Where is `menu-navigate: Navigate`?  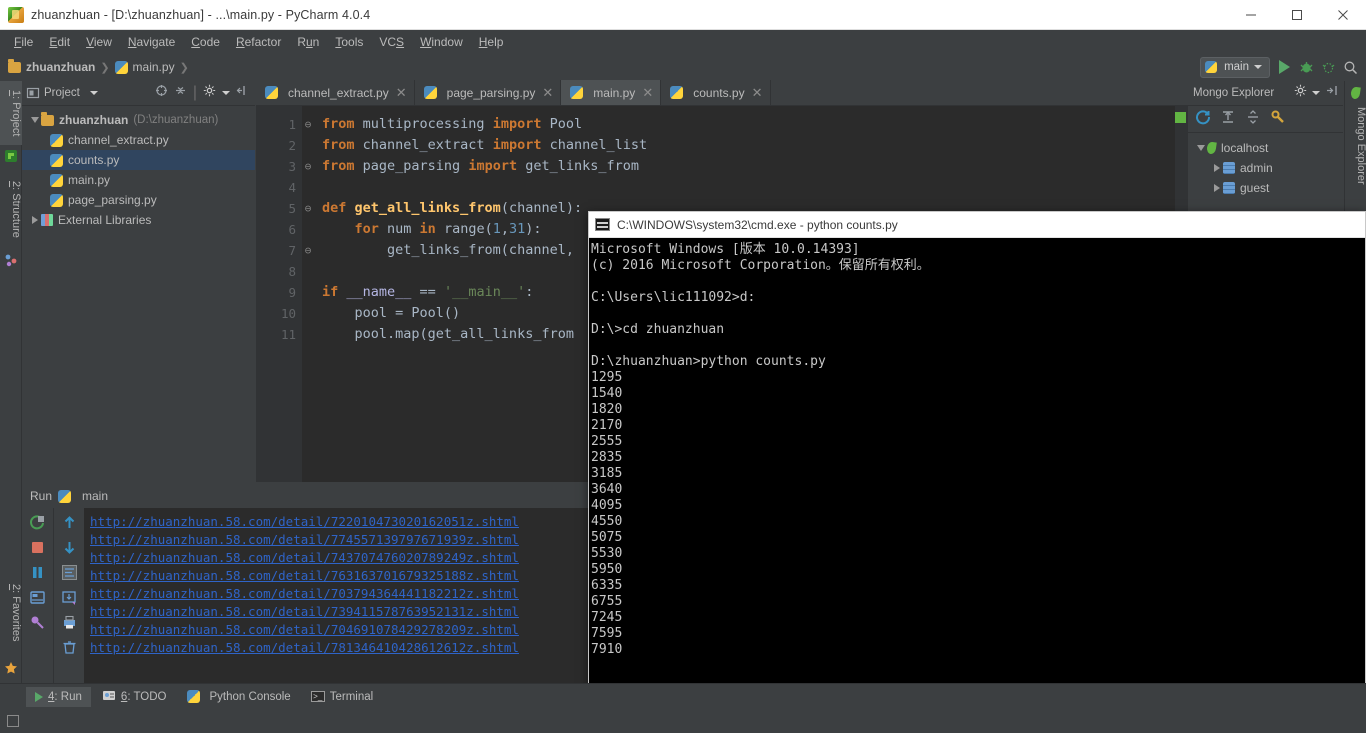
menu-navigate: Navigate is located at coordinates (151, 42).